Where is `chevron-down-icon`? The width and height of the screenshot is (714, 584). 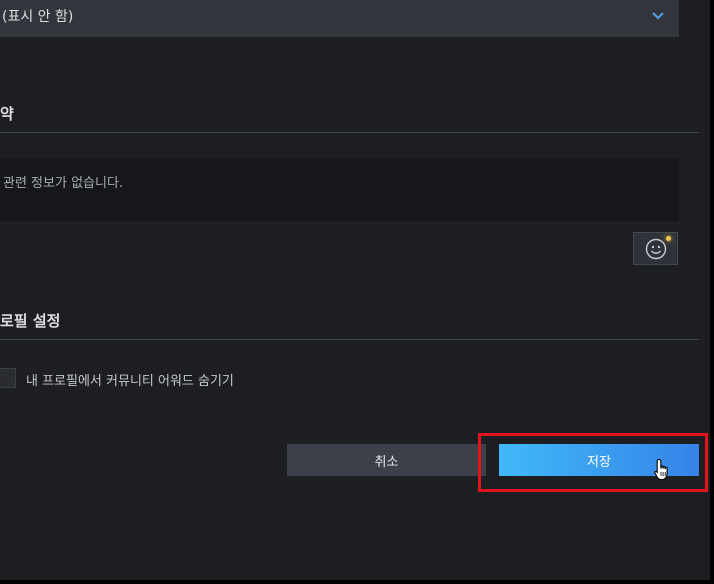 chevron-down-icon is located at coordinates (658, 16).